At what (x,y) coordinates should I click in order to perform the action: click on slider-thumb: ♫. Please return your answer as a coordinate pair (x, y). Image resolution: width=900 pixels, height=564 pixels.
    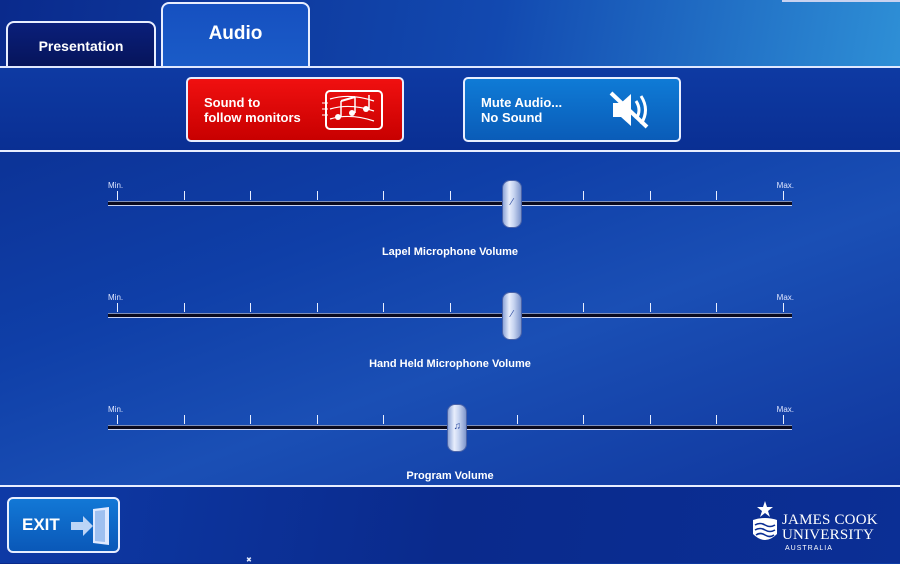
    Looking at the image, I should click on (456, 428).